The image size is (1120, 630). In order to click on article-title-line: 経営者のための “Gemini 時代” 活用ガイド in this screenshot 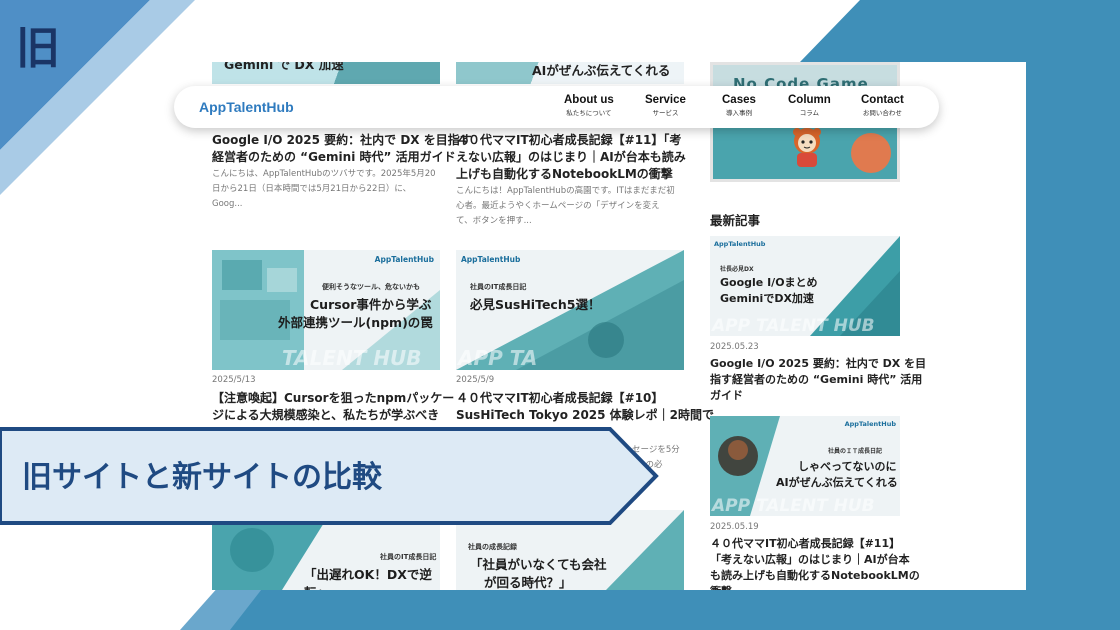, I will do `click(334, 157)`.